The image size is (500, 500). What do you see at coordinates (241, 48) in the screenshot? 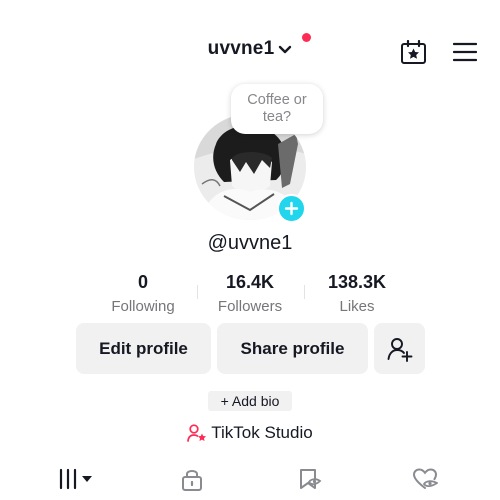
I see `username: uvvne1` at bounding box center [241, 48].